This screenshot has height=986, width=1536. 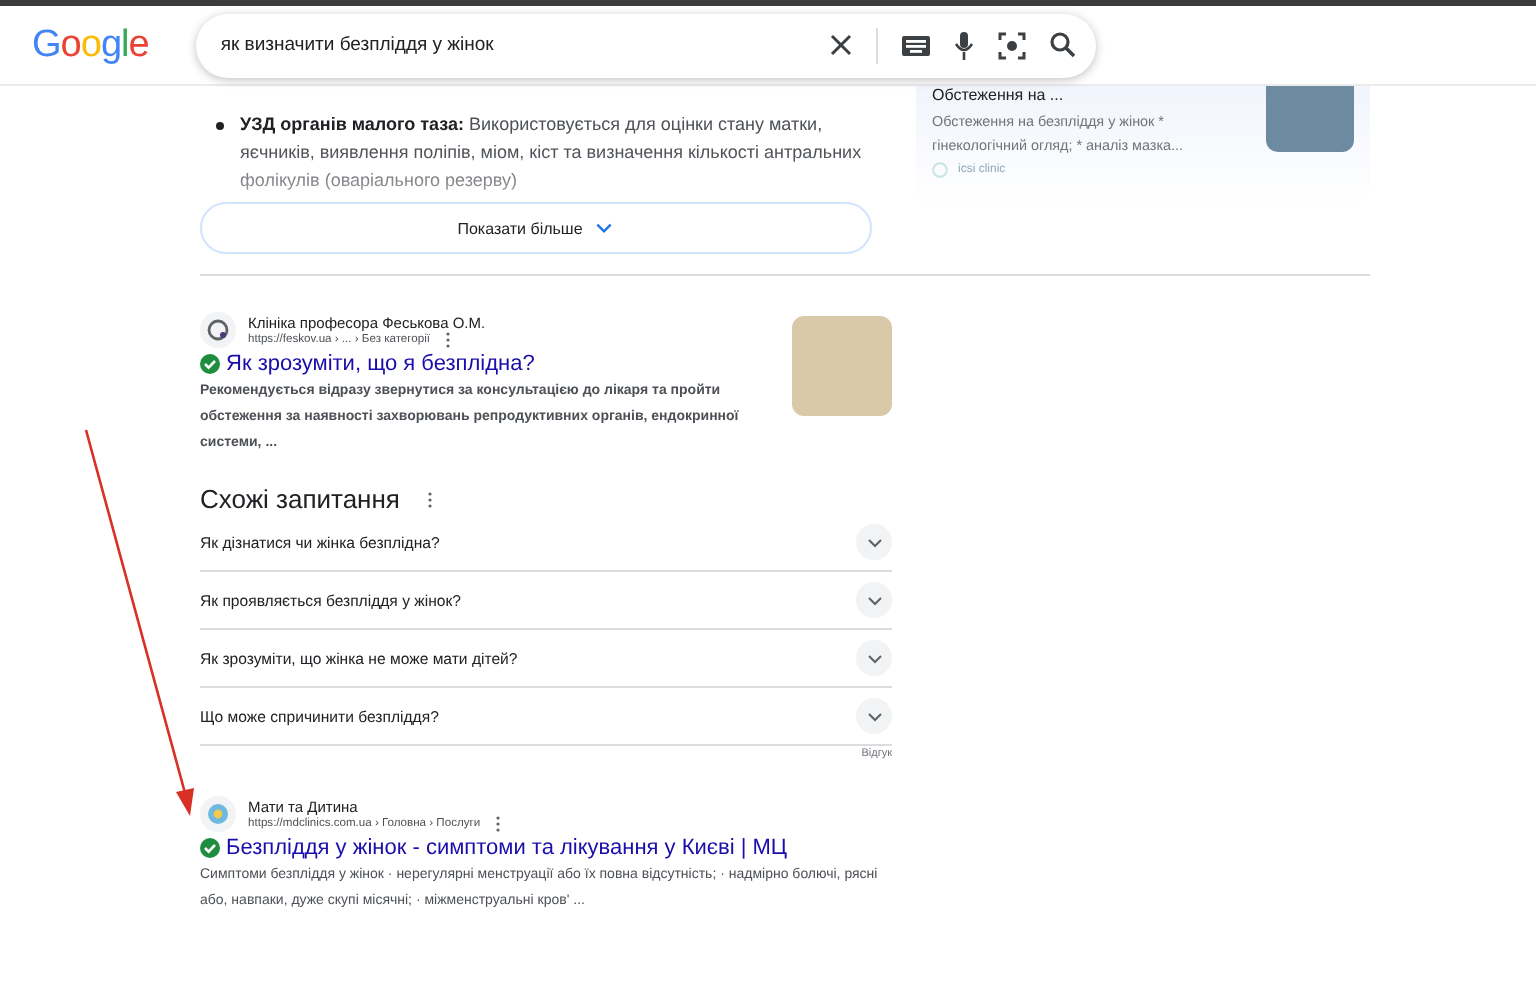 I want to click on google-logo: Google, so click(x=90, y=45).